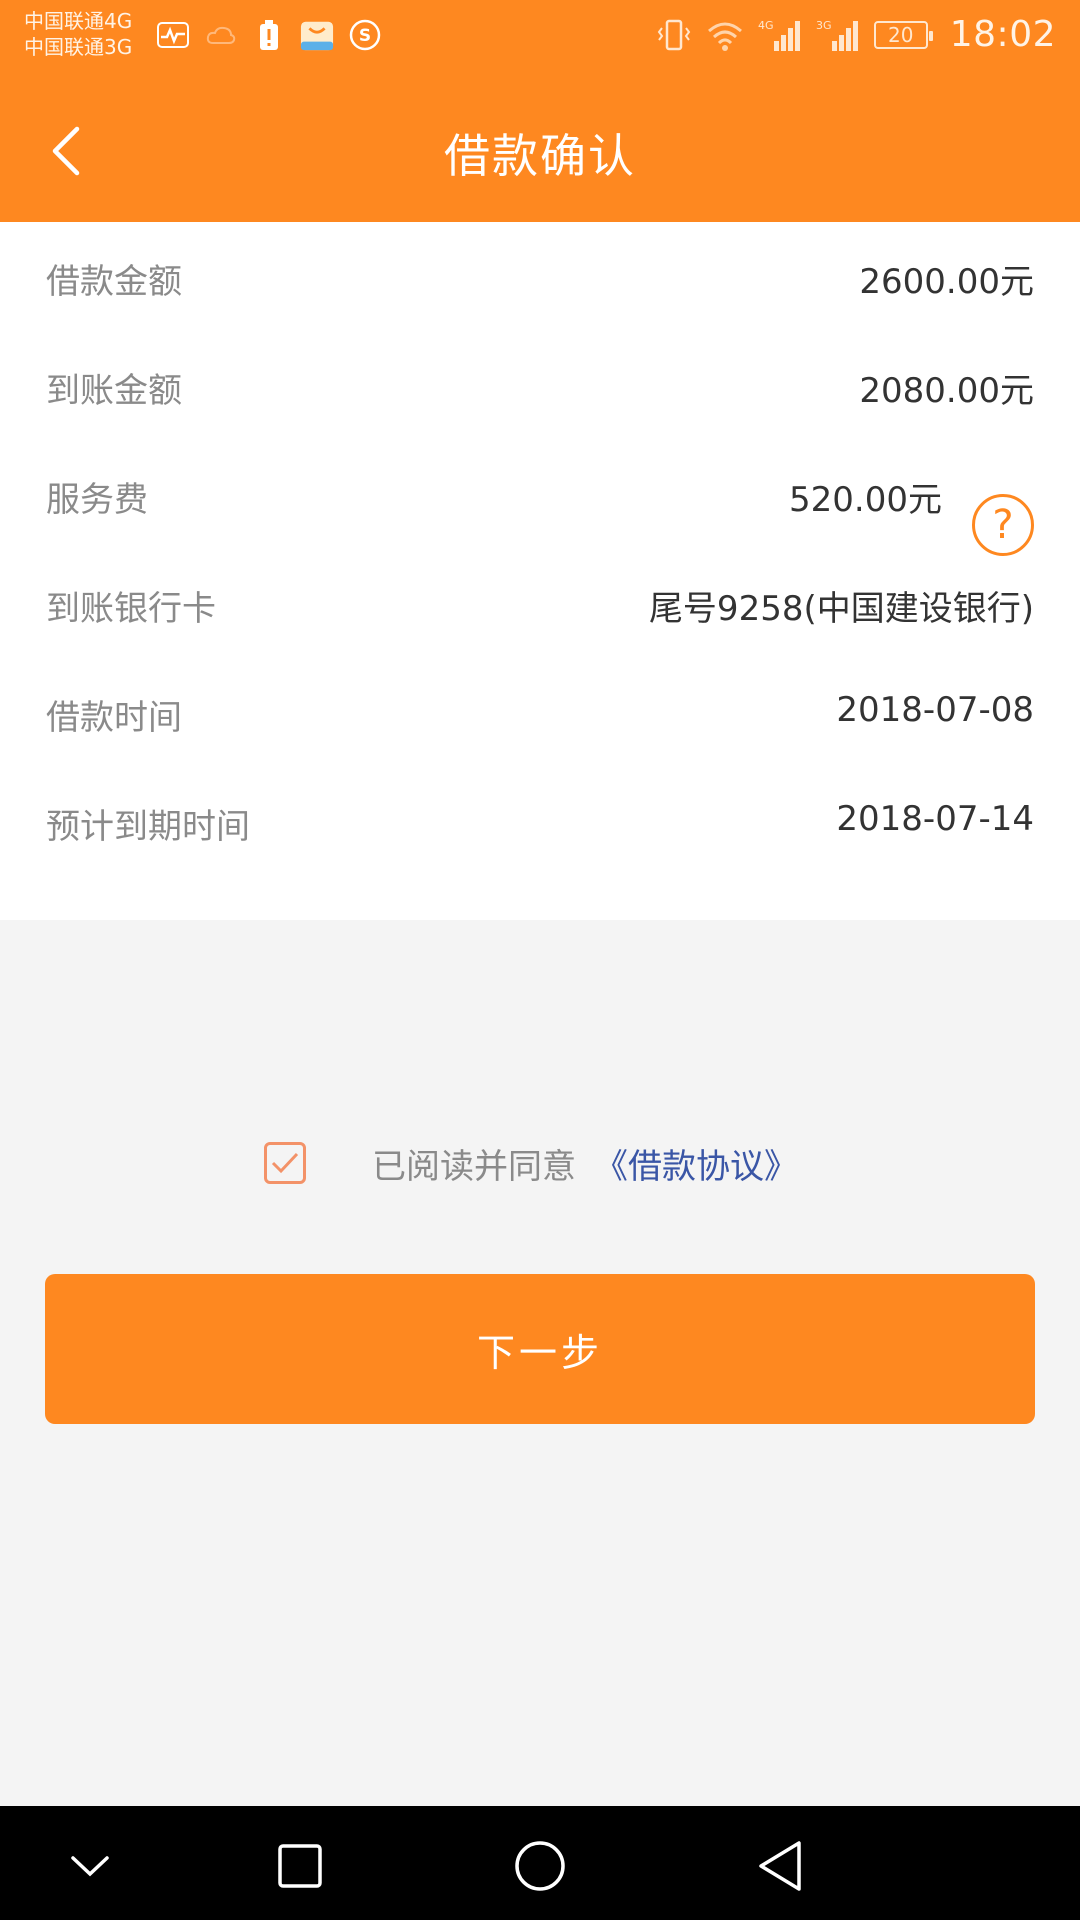  What do you see at coordinates (935, 819) in the screenshot?
I see `due-date-value: 2018-07-14` at bounding box center [935, 819].